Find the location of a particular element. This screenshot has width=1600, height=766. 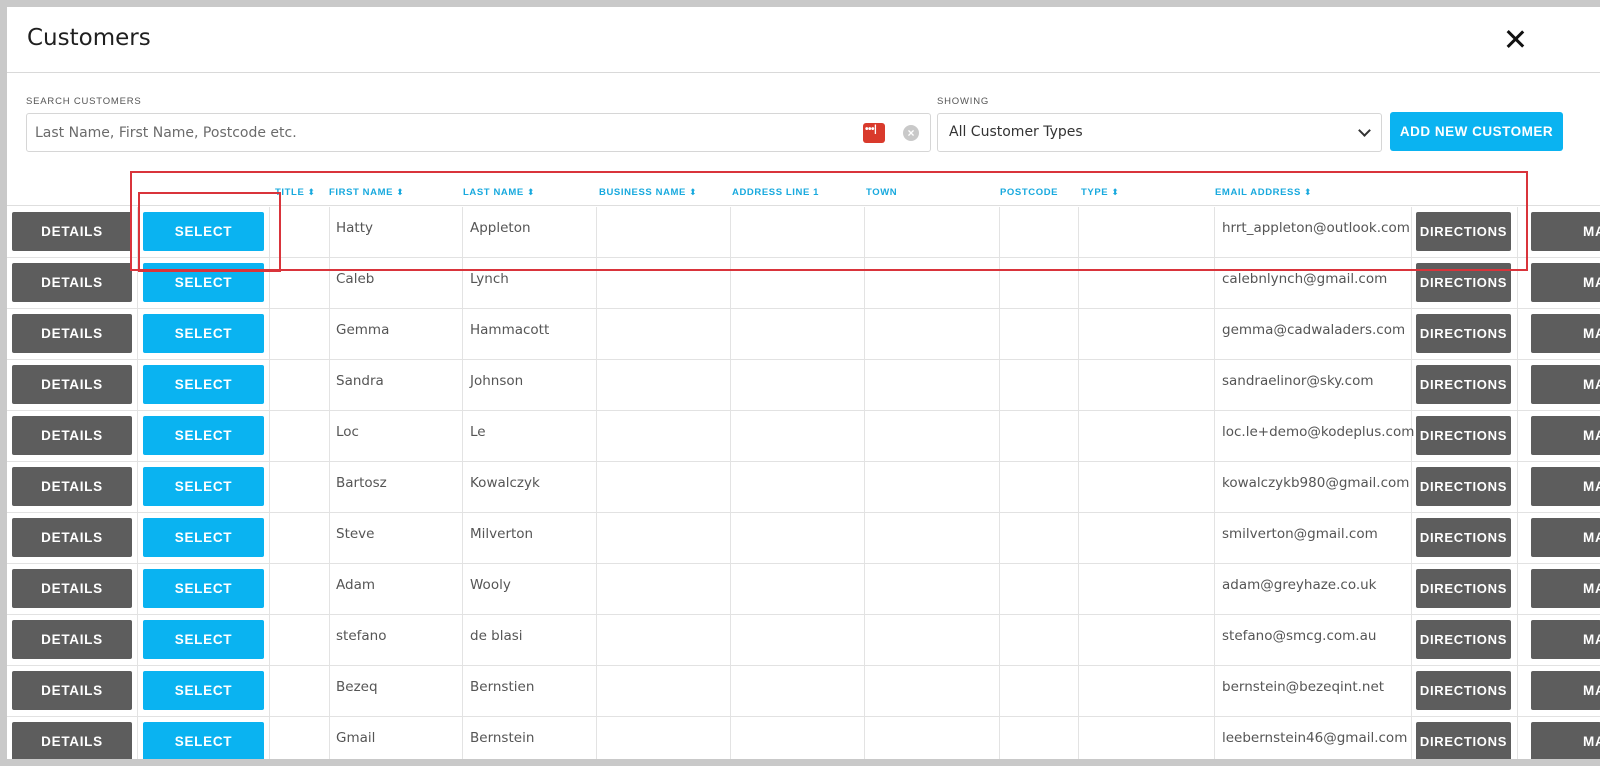

last-name-cell: Appleton is located at coordinates (500, 228).